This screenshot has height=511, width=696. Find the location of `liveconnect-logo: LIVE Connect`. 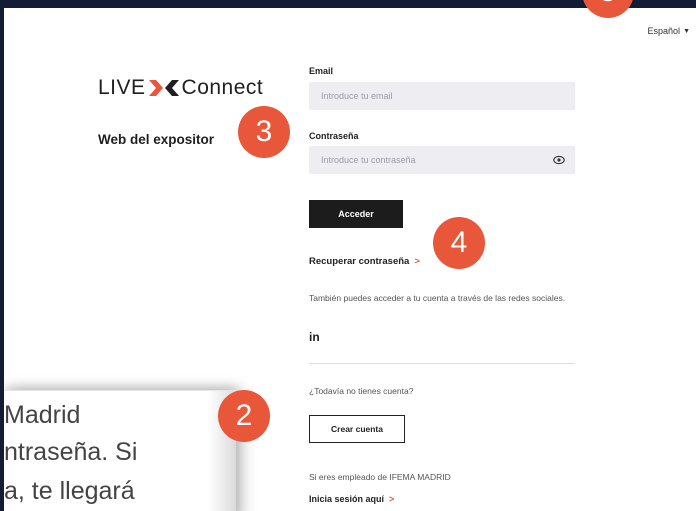

liveconnect-logo: LIVE Connect is located at coordinates (180, 88).